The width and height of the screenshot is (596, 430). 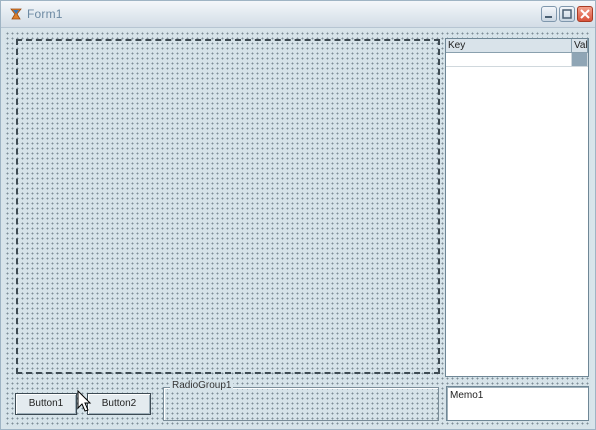 I want to click on window-title: Form1, so click(x=45, y=14).